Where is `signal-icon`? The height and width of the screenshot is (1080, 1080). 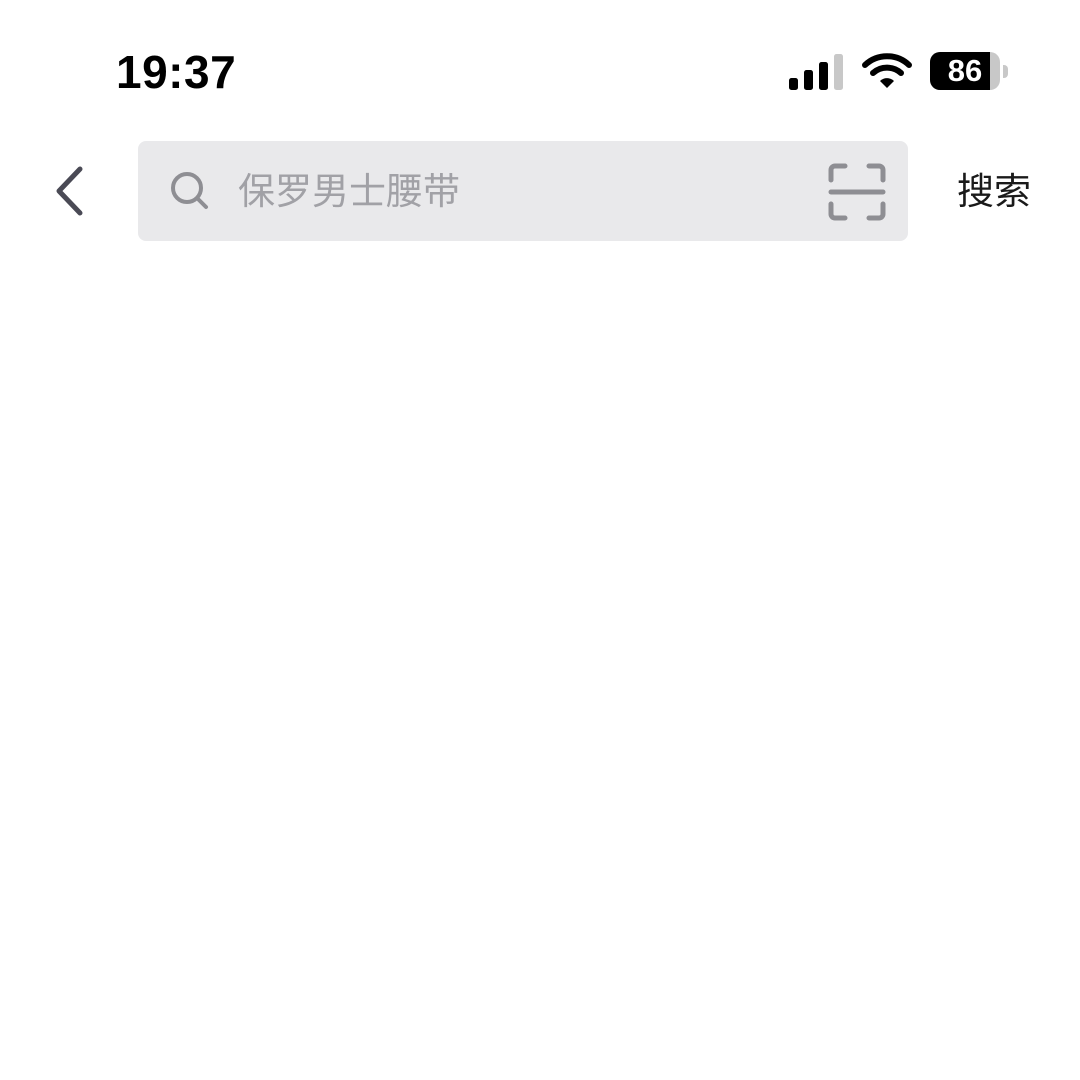 signal-icon is located at coordinates (816, 72).